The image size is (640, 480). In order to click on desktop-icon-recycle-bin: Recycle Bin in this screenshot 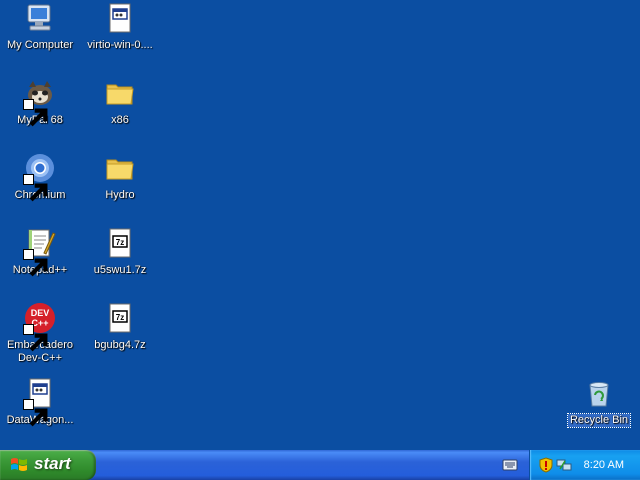, I will do `click(599, 402)`.